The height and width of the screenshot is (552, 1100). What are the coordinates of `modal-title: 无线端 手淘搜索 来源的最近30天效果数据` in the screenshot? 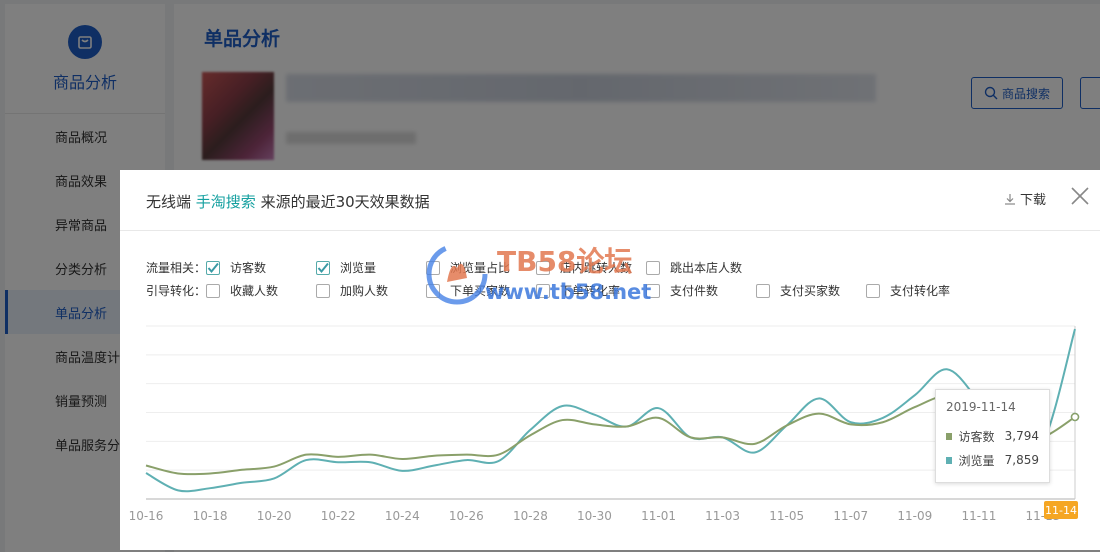 It's located at (288, 201).